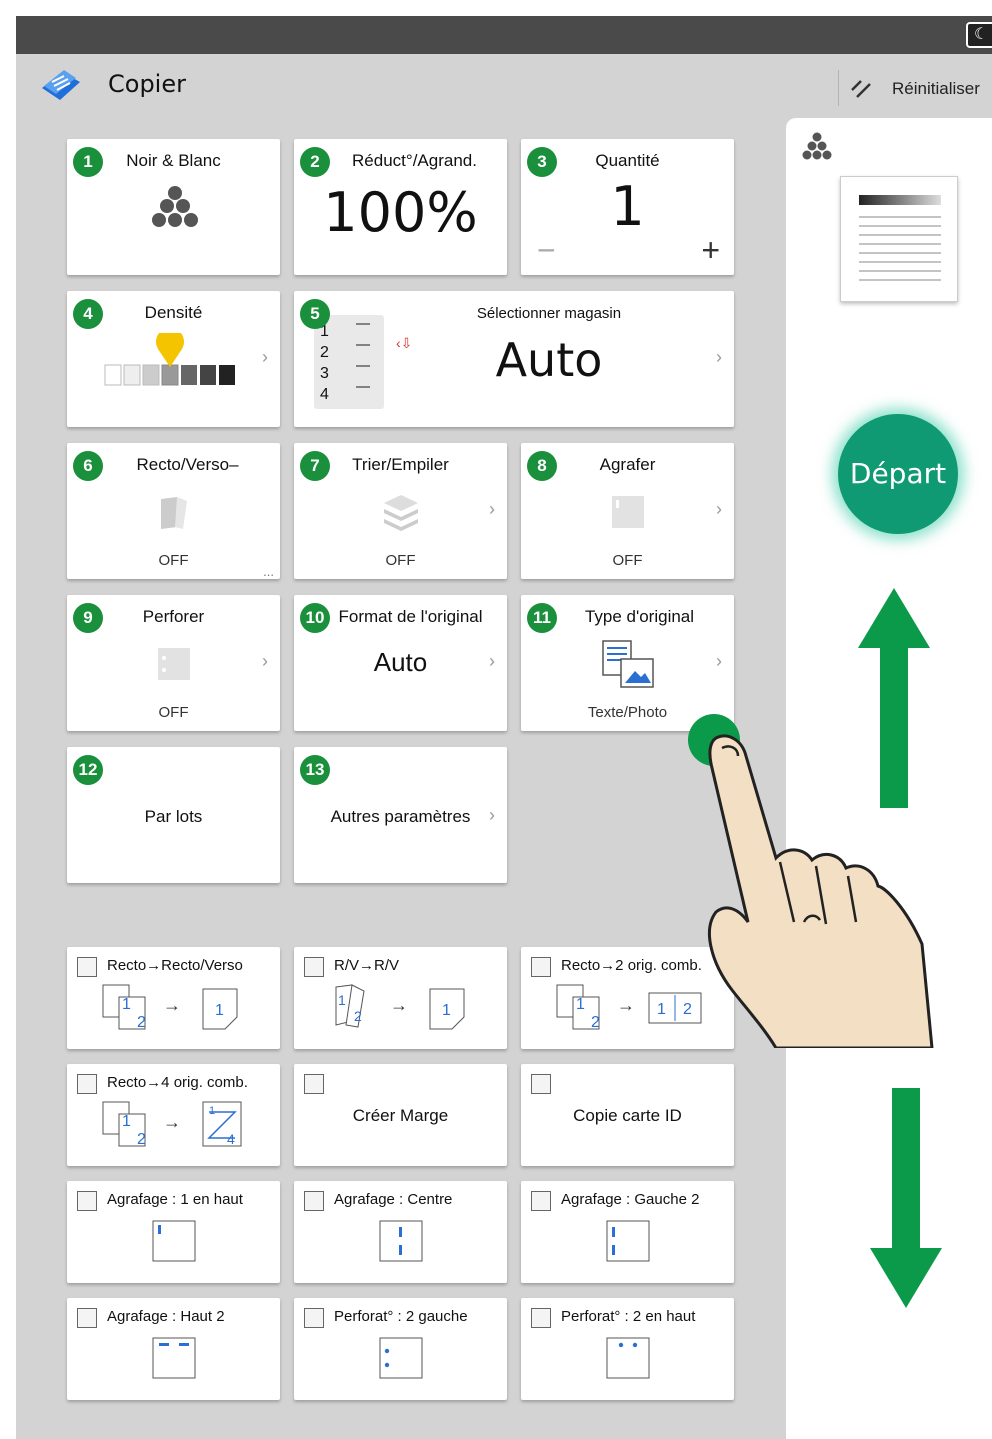 Image resolution: width=992 pixels, height=1439 pixels. I want to click on document-preview-icon, so click(900, 238).